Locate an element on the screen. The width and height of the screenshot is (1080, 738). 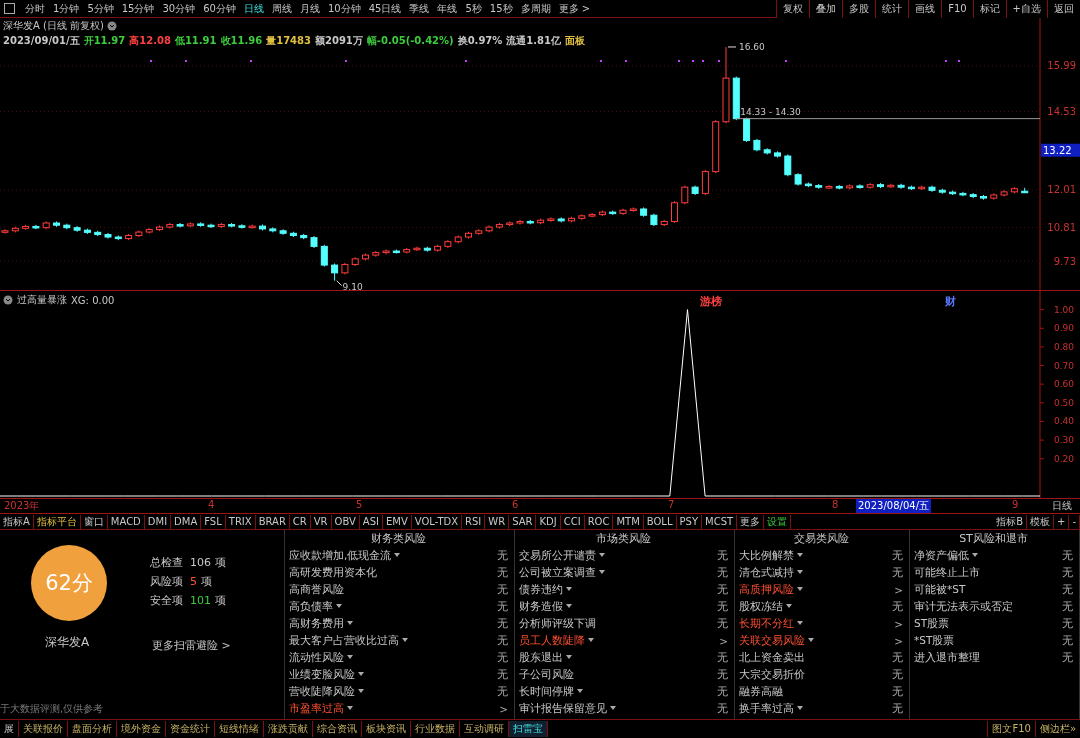
period-tab: 1分钟 is located at coordinates (66, 8).